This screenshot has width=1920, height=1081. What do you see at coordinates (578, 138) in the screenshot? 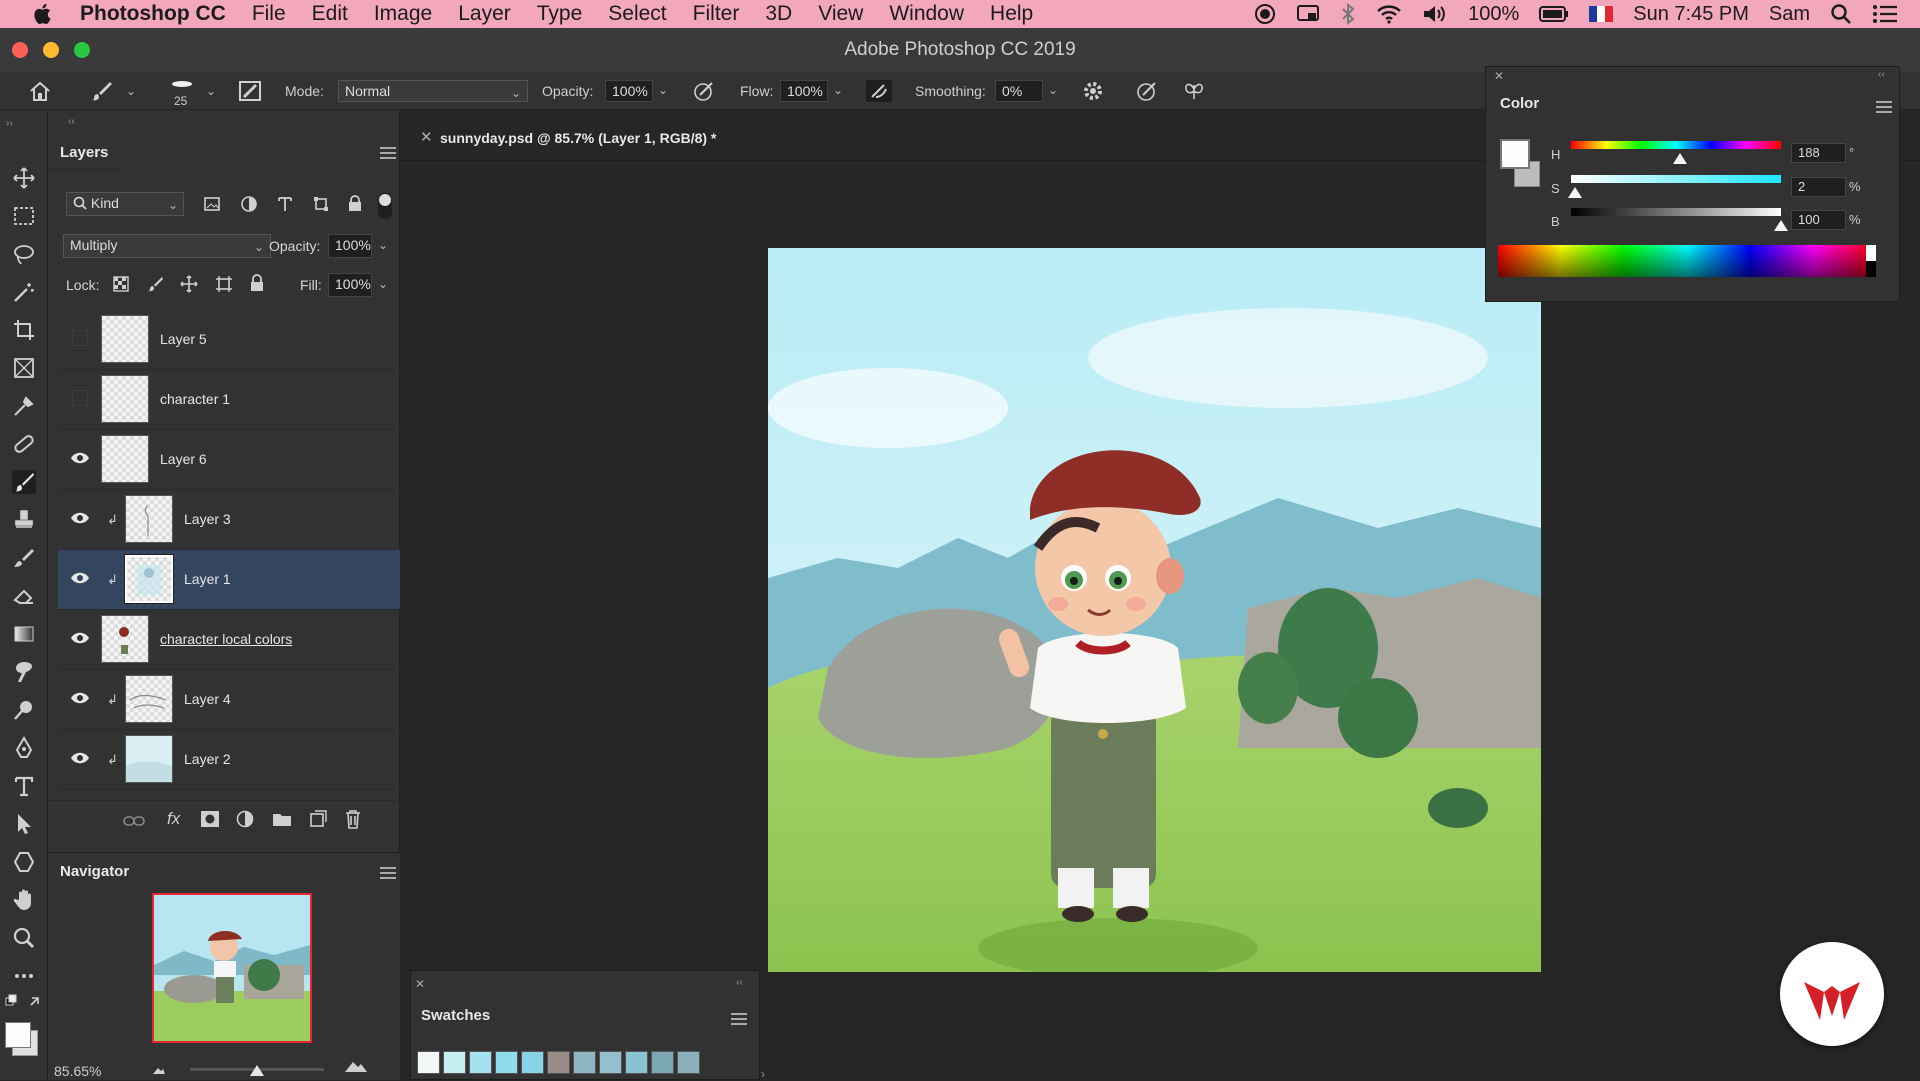
I see `document-tab-title: sunnyday.psd @ 85.7% (Layer 1, RGB/8) *` at bounding box center [578, 138].